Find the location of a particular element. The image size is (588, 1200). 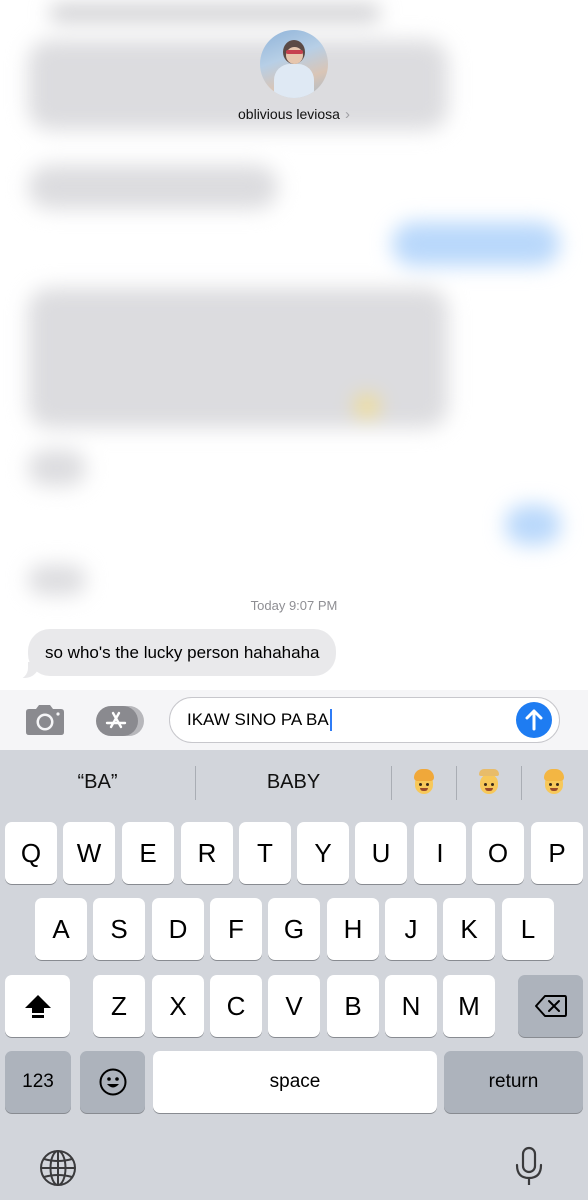

globe-button is located at coordinates (58, 1168).